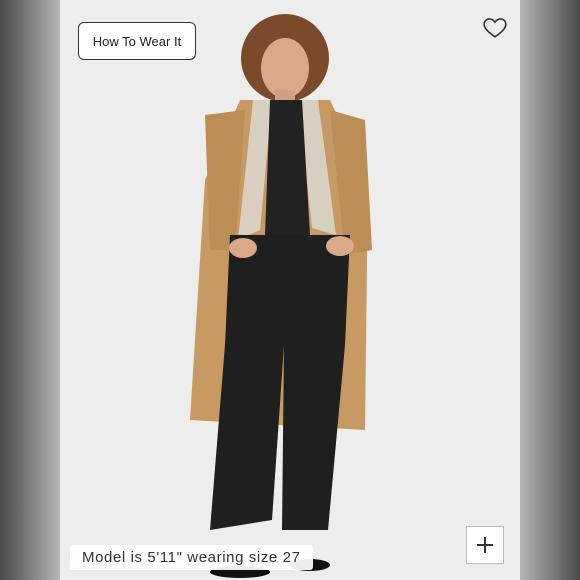 This screenshot has height=580, width=580. Describe the element at coordinates (191, 557) in the screenshot. I see `model-size-caption: Model is 5'11" wearing size 27` at that location.